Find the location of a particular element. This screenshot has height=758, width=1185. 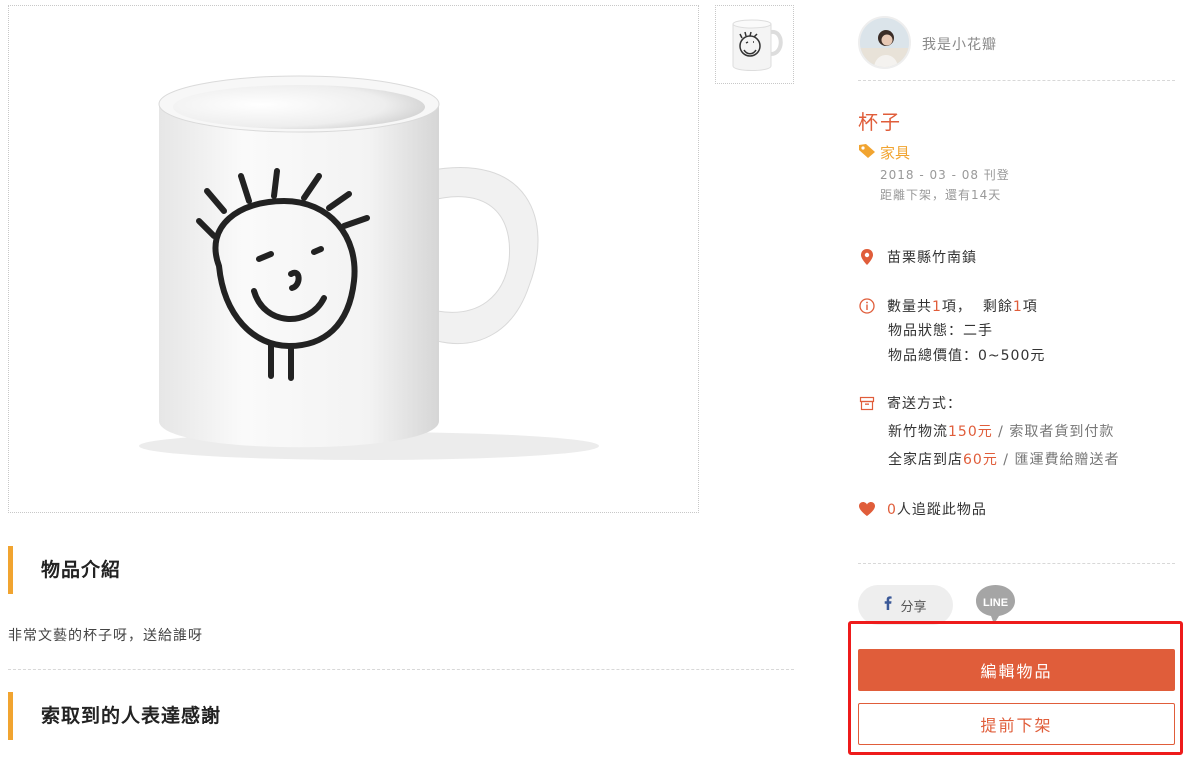

facebook-share-button: 分享 is located at coordinates (905, 605).